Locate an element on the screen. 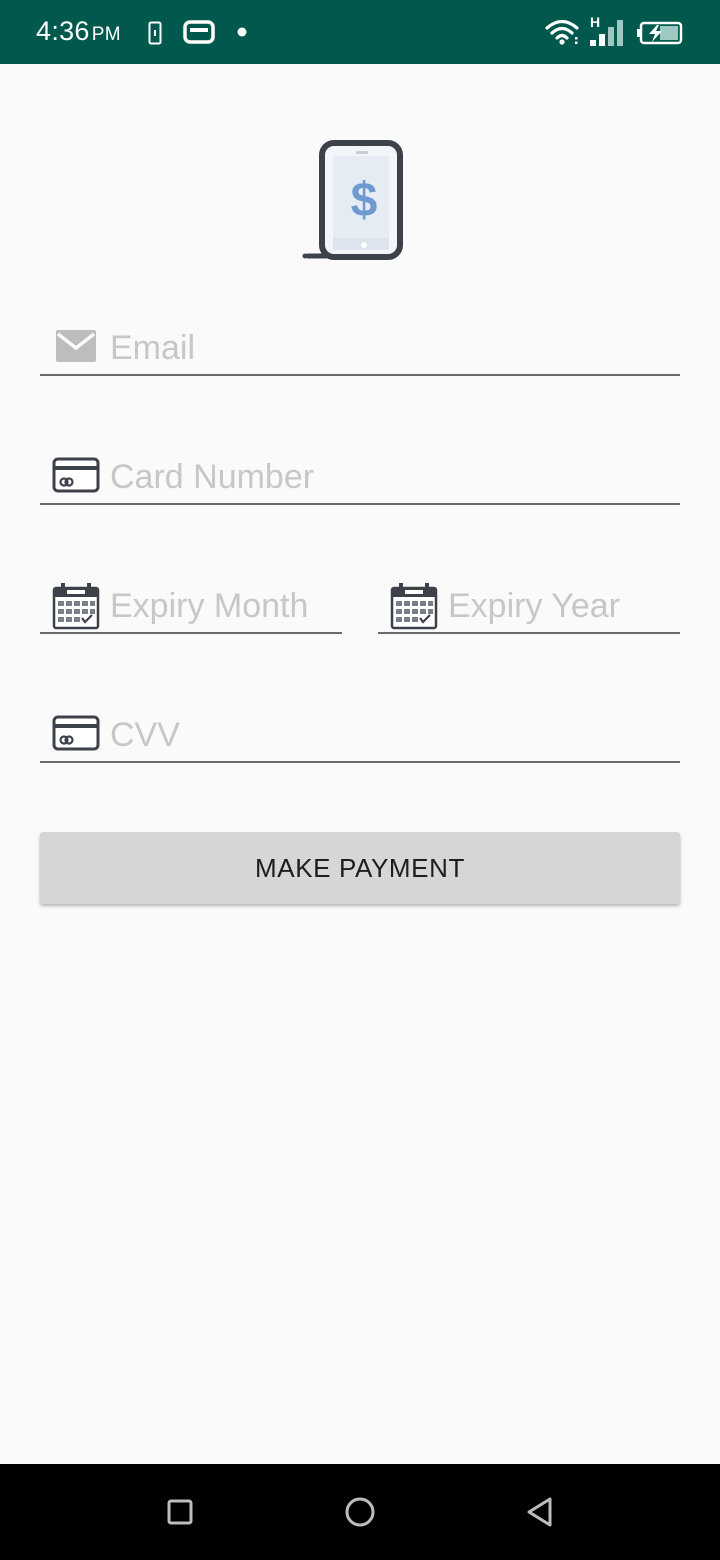  recents-square-icon is located at coordinates (180, 1512).